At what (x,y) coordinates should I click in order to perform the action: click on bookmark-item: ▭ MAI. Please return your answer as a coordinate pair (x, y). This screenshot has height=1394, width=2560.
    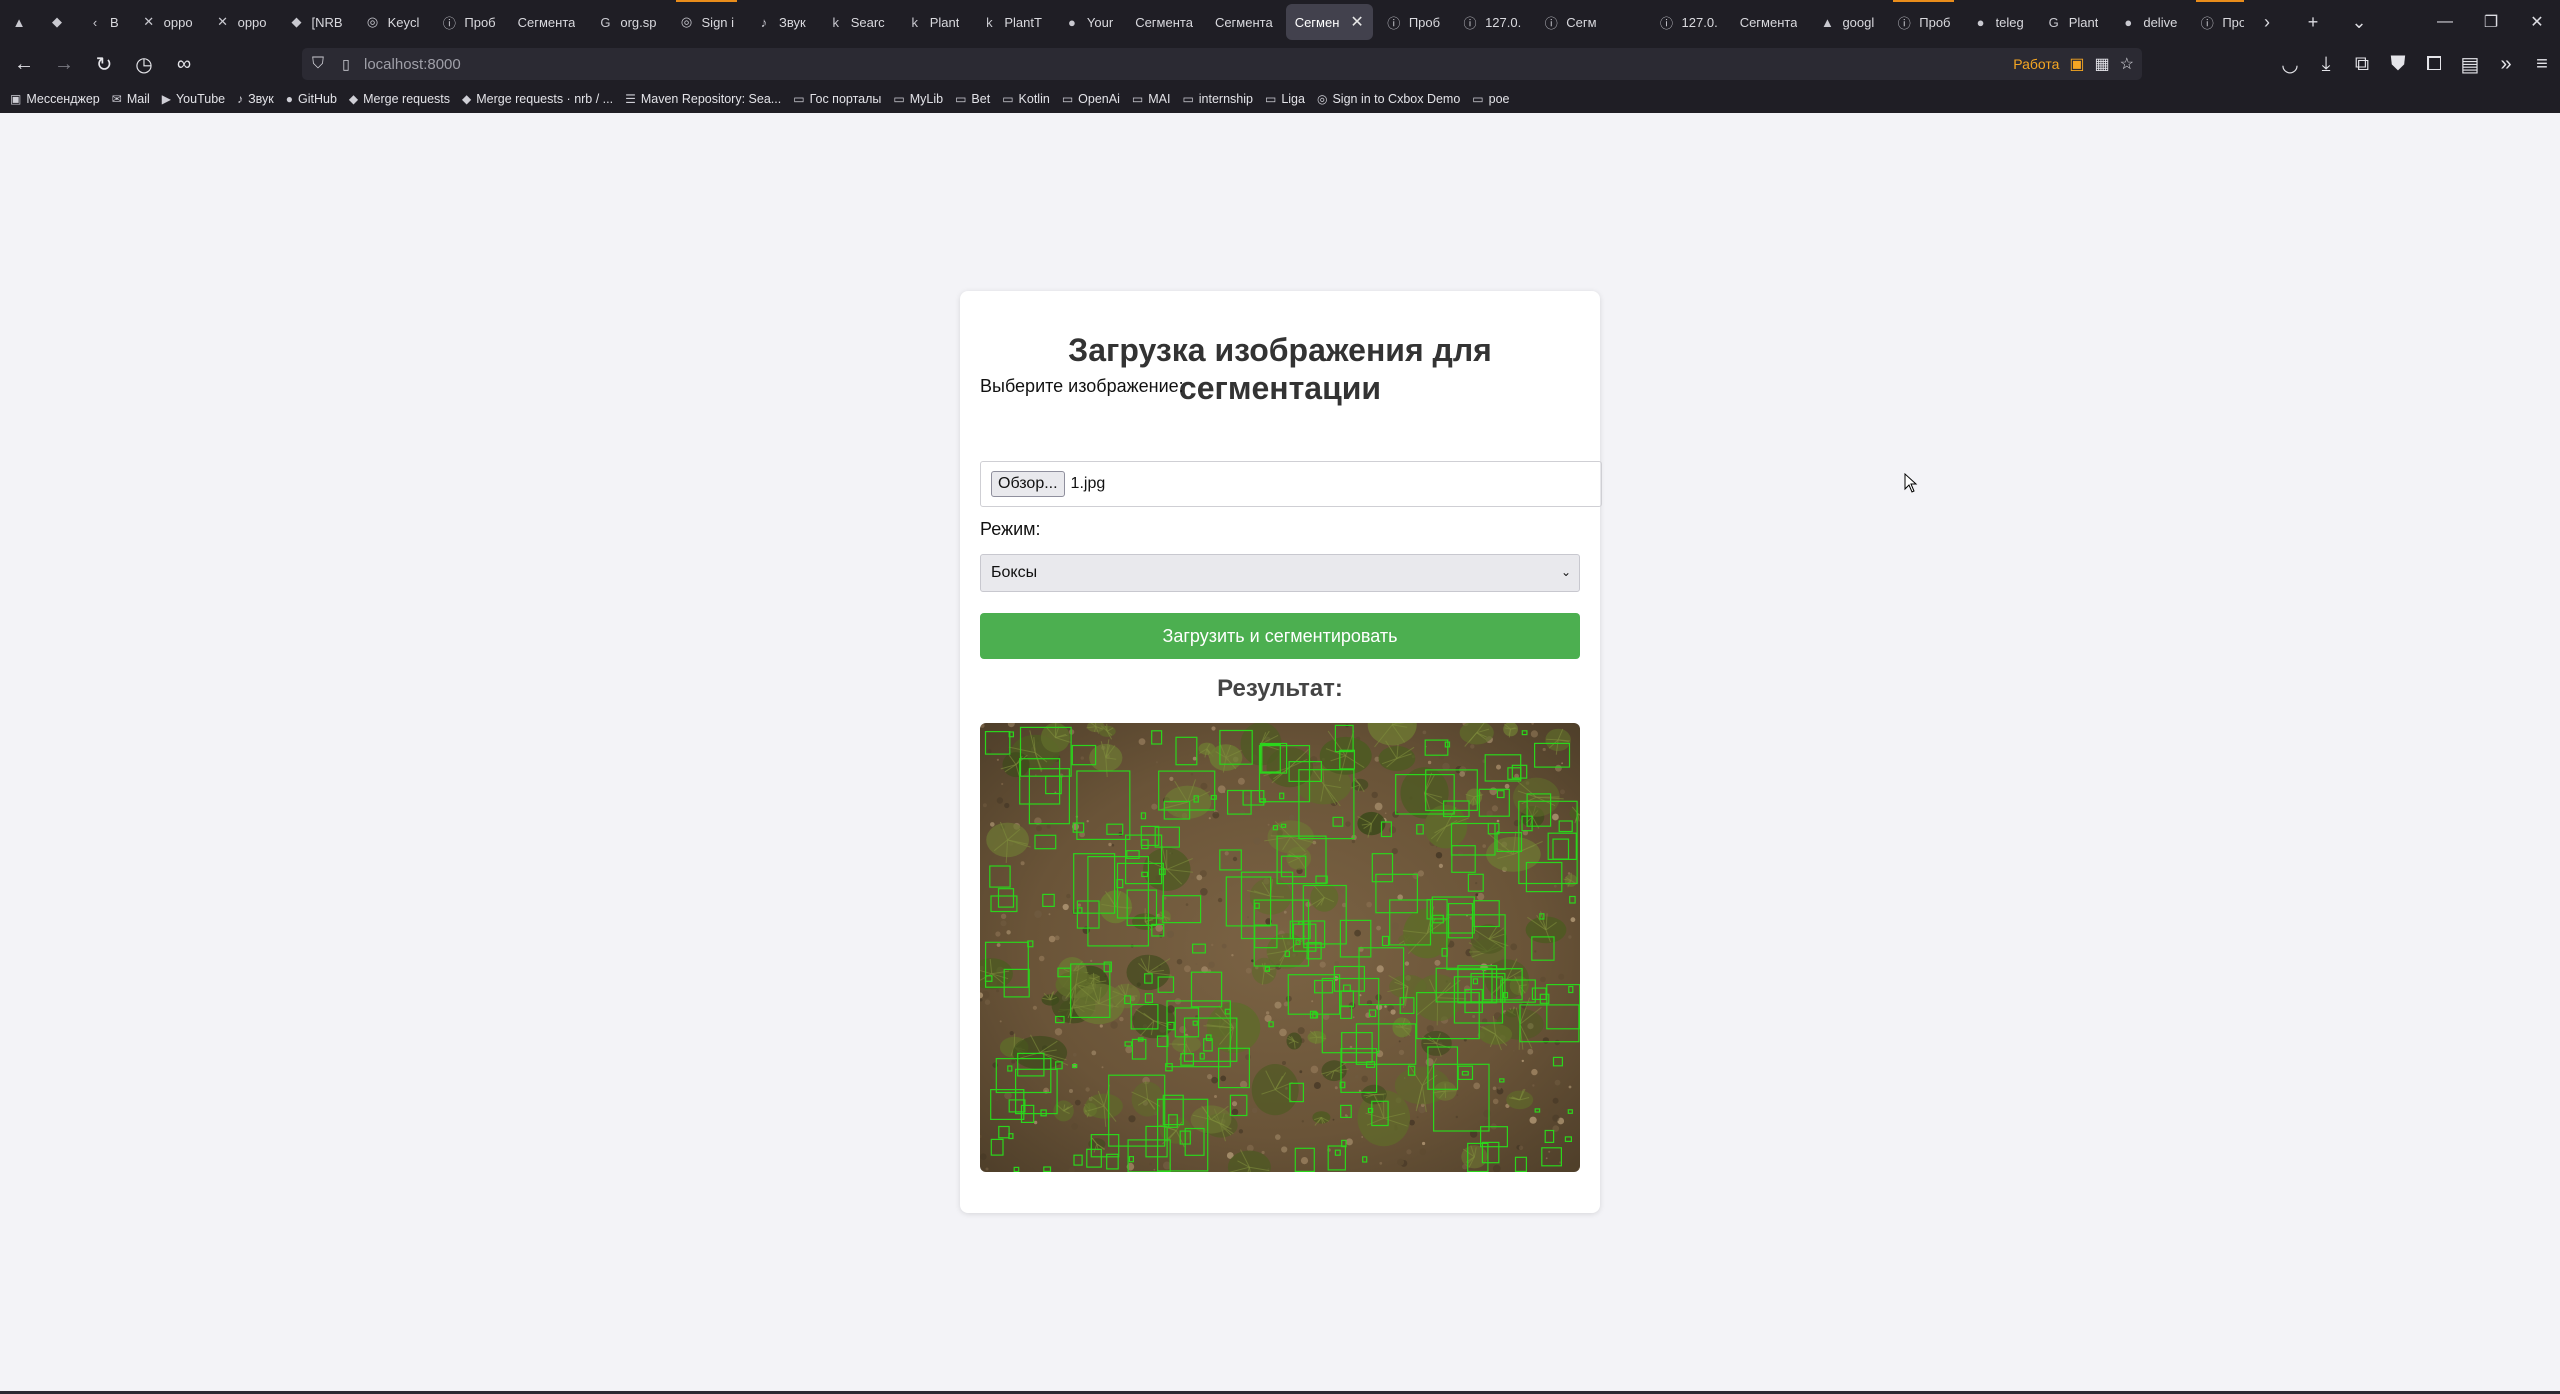
    Looking at the image, I should click on (1151, 99).